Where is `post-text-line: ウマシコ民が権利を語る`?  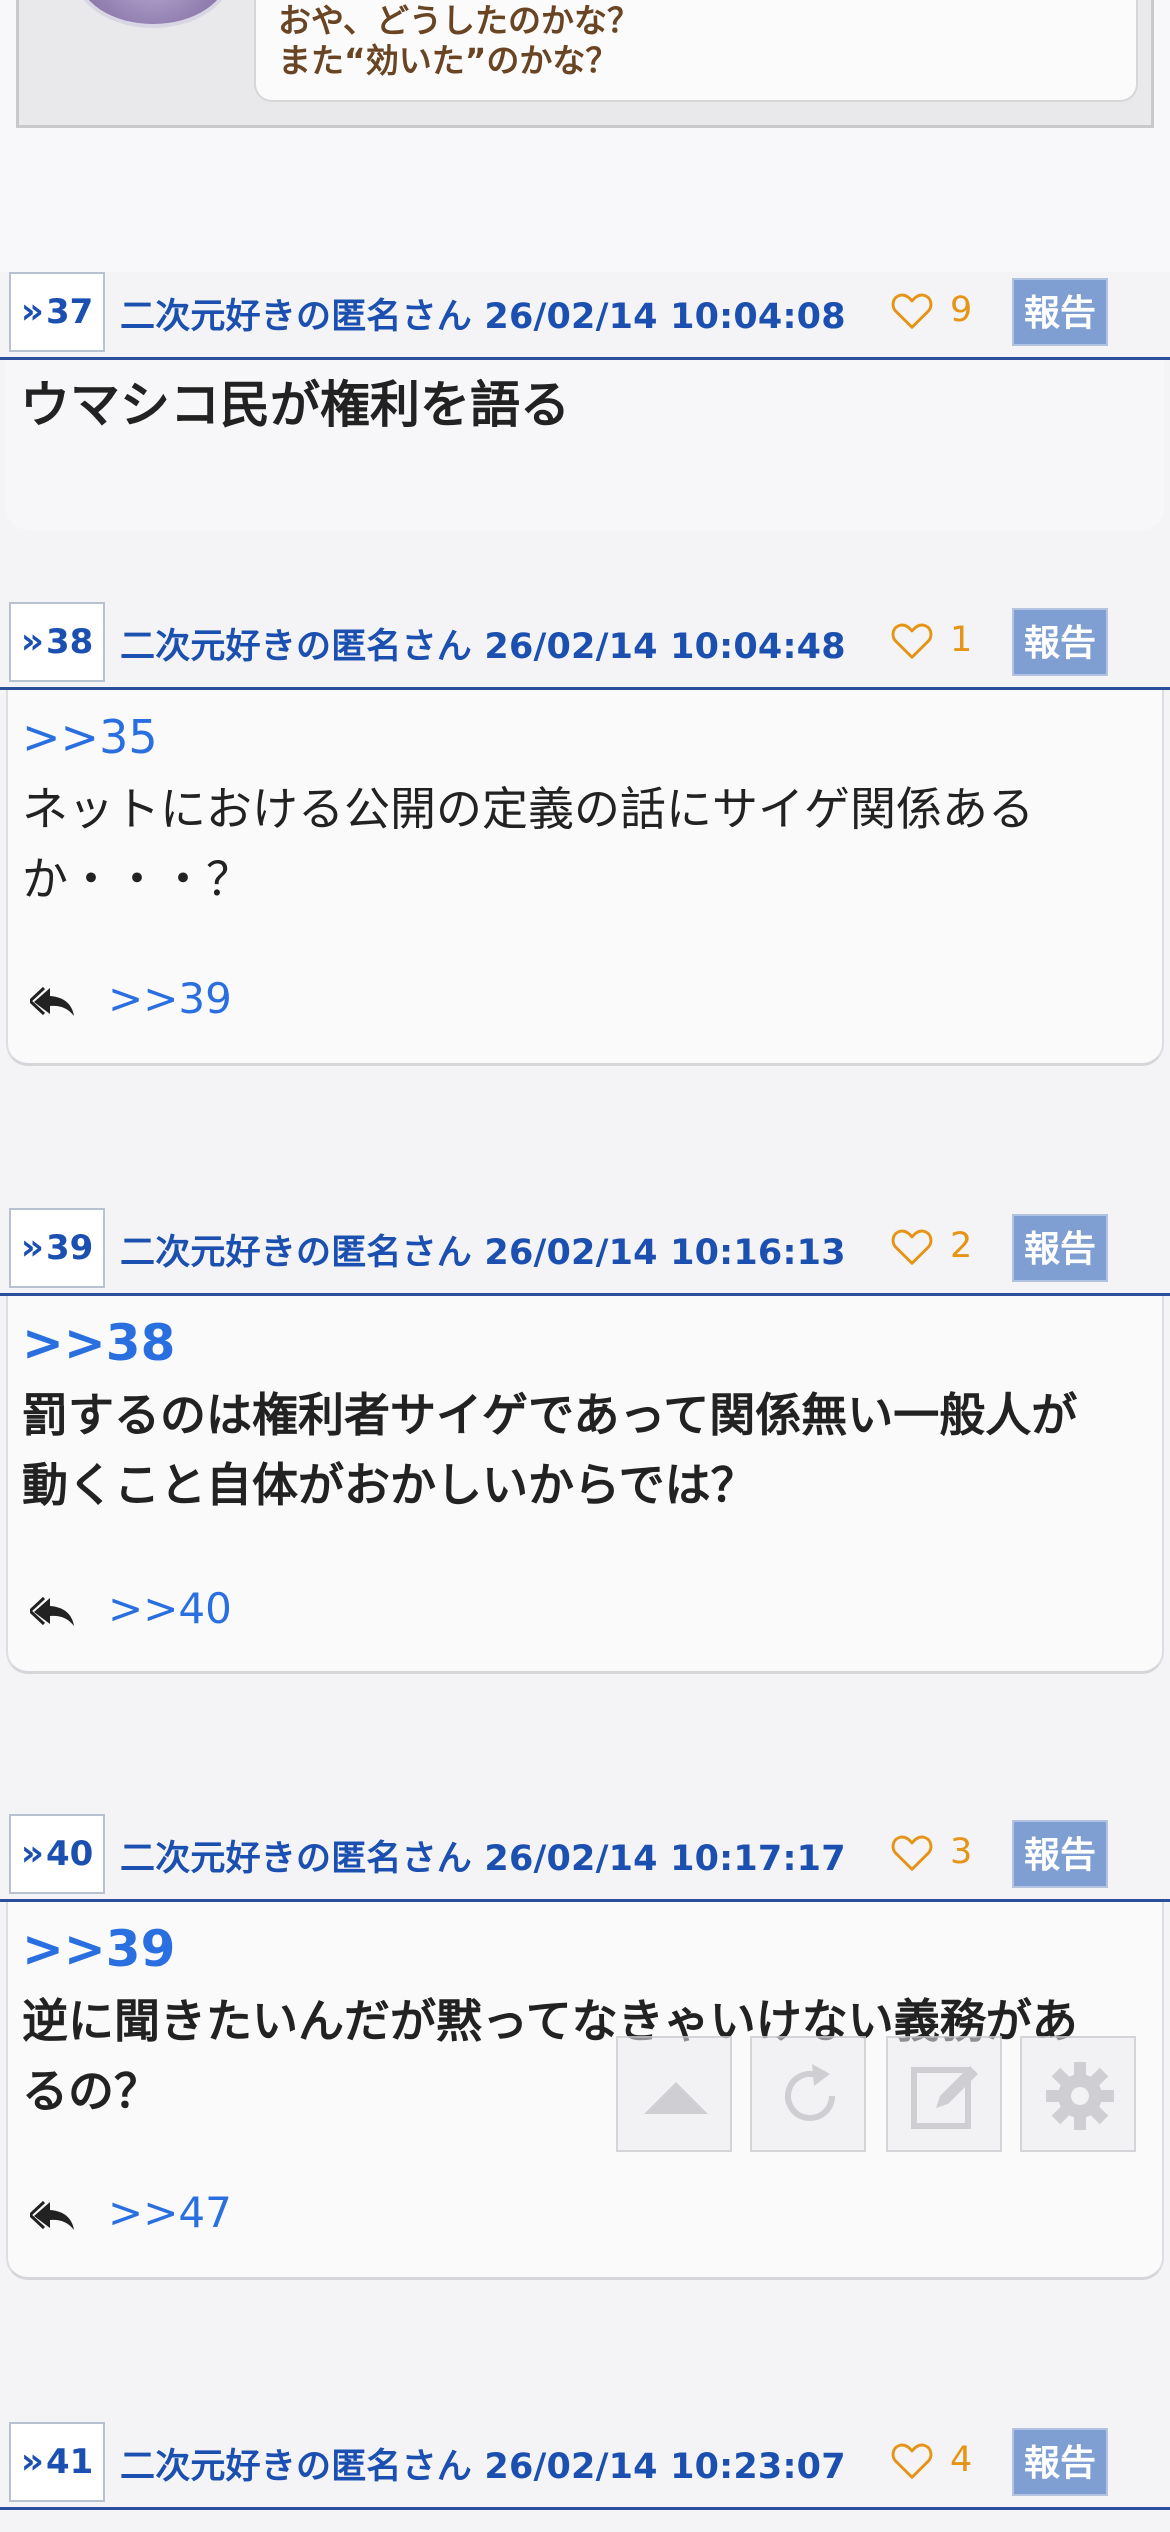
post-text-line: ウマシコ民が権利を語る is located at coordinates (295, 405).